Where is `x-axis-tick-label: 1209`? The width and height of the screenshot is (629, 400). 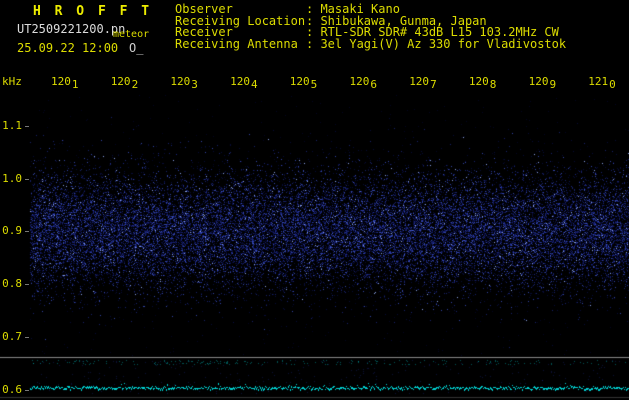
x-axis-tick-label: 1209 is located at coordinates (542, 83).